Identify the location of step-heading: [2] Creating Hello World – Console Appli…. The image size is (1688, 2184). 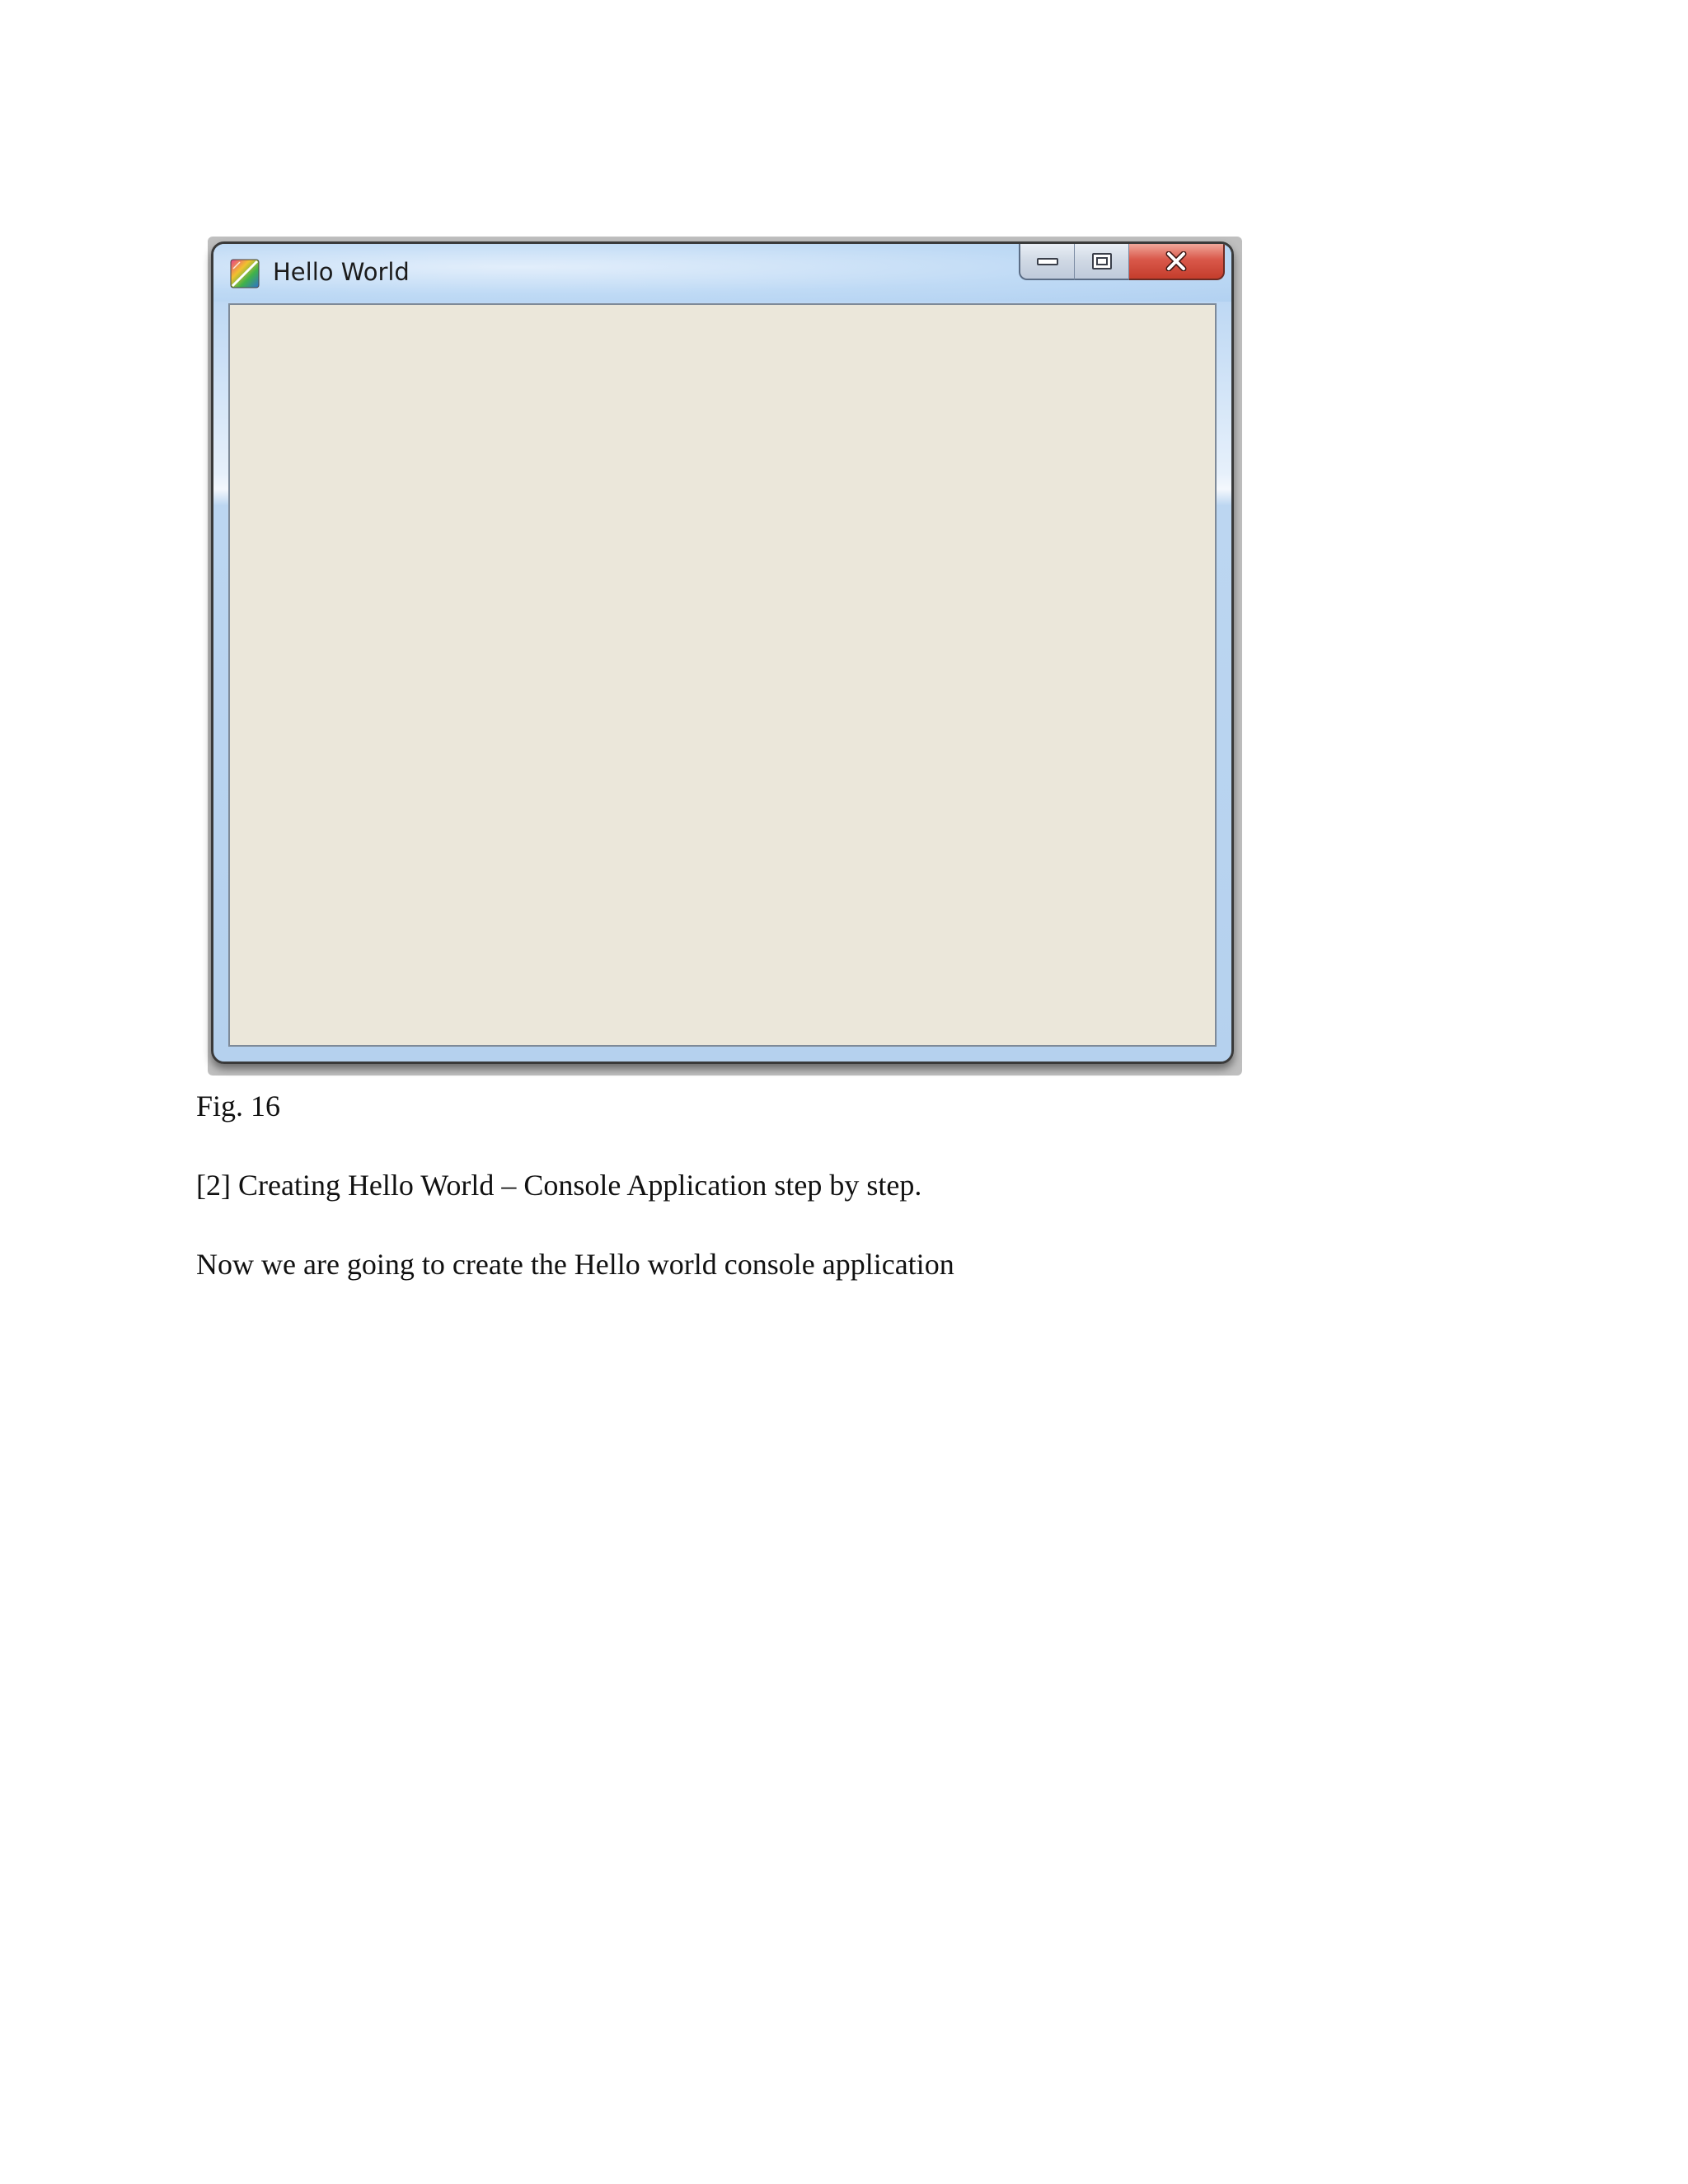
(559, 1185).